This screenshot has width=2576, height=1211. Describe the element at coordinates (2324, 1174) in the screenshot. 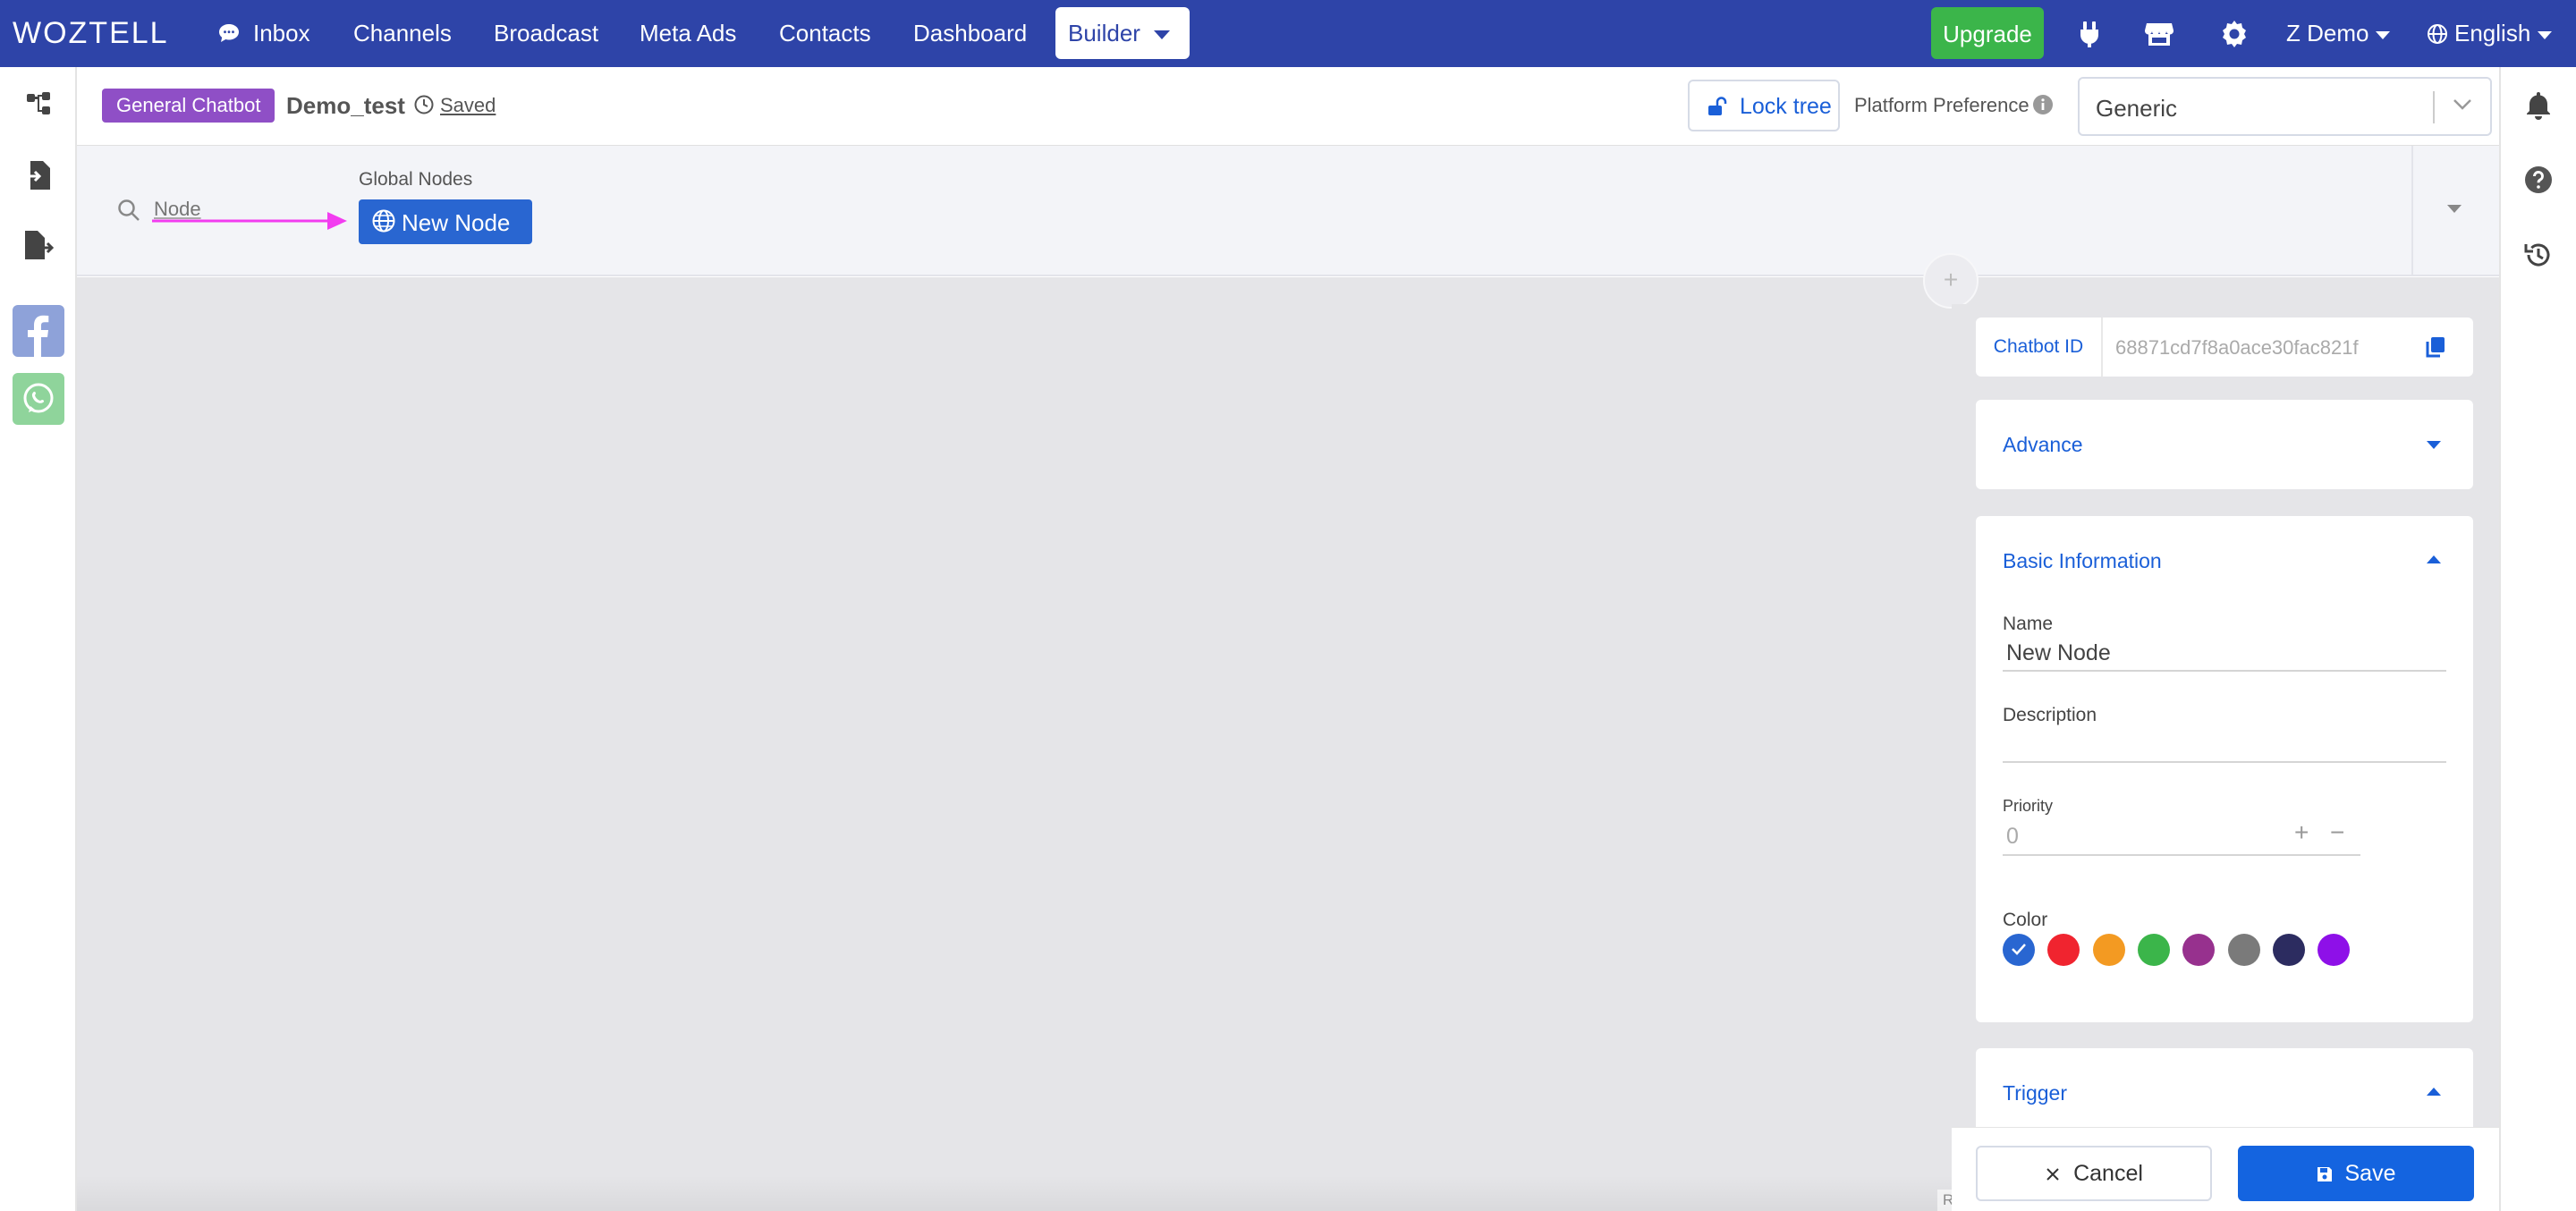

I see `floppy-disk-icon` at that location.